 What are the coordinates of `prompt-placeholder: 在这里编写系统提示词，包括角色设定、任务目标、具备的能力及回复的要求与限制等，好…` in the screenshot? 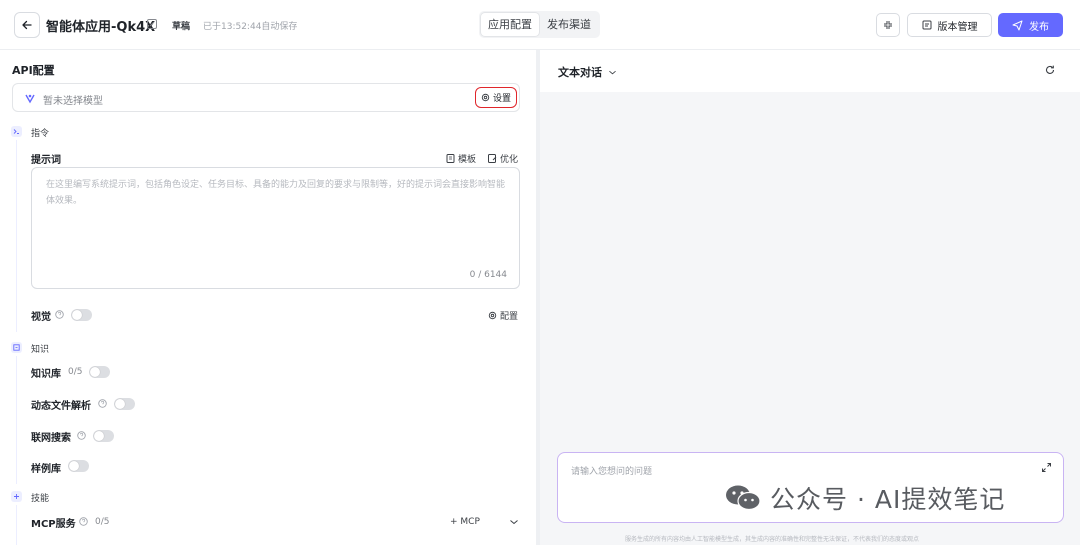 It's located at (276, 193).